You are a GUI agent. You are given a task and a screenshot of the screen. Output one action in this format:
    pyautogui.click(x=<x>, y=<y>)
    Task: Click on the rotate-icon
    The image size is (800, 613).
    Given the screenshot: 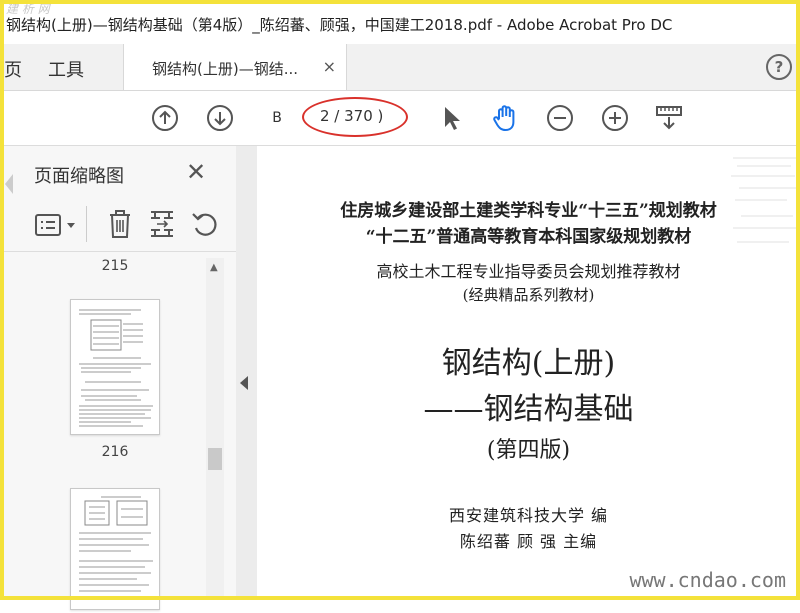 What is the action you would take?
    pyautogui.click(x=205, y=224)
    